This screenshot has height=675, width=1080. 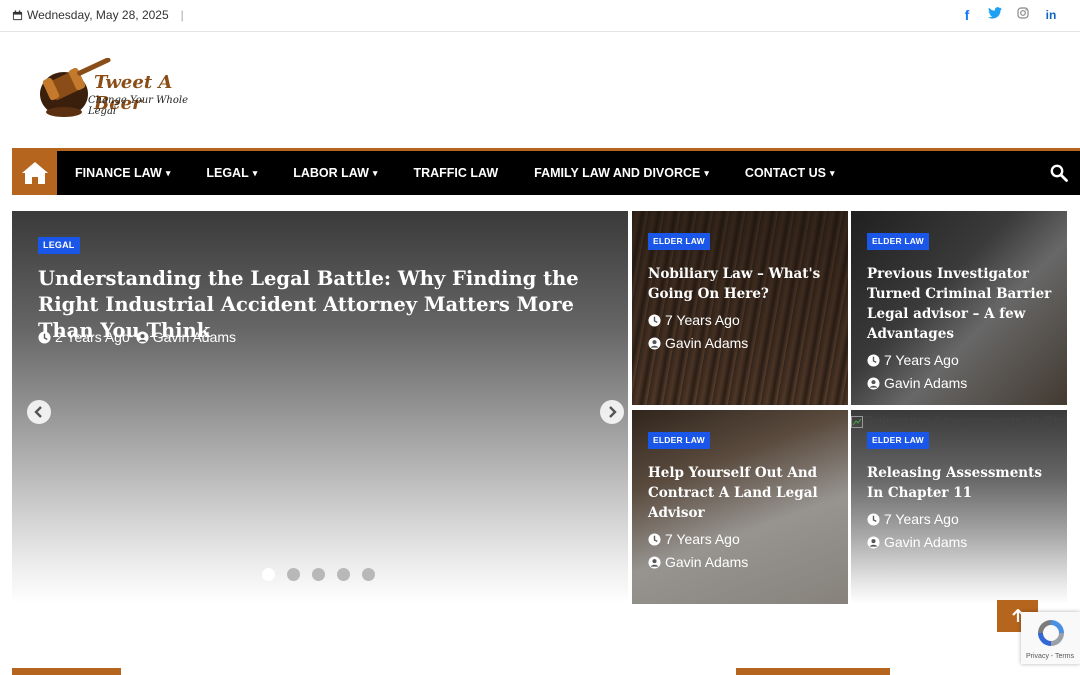 I want to click on search-button, so click(x=1059, y=173).